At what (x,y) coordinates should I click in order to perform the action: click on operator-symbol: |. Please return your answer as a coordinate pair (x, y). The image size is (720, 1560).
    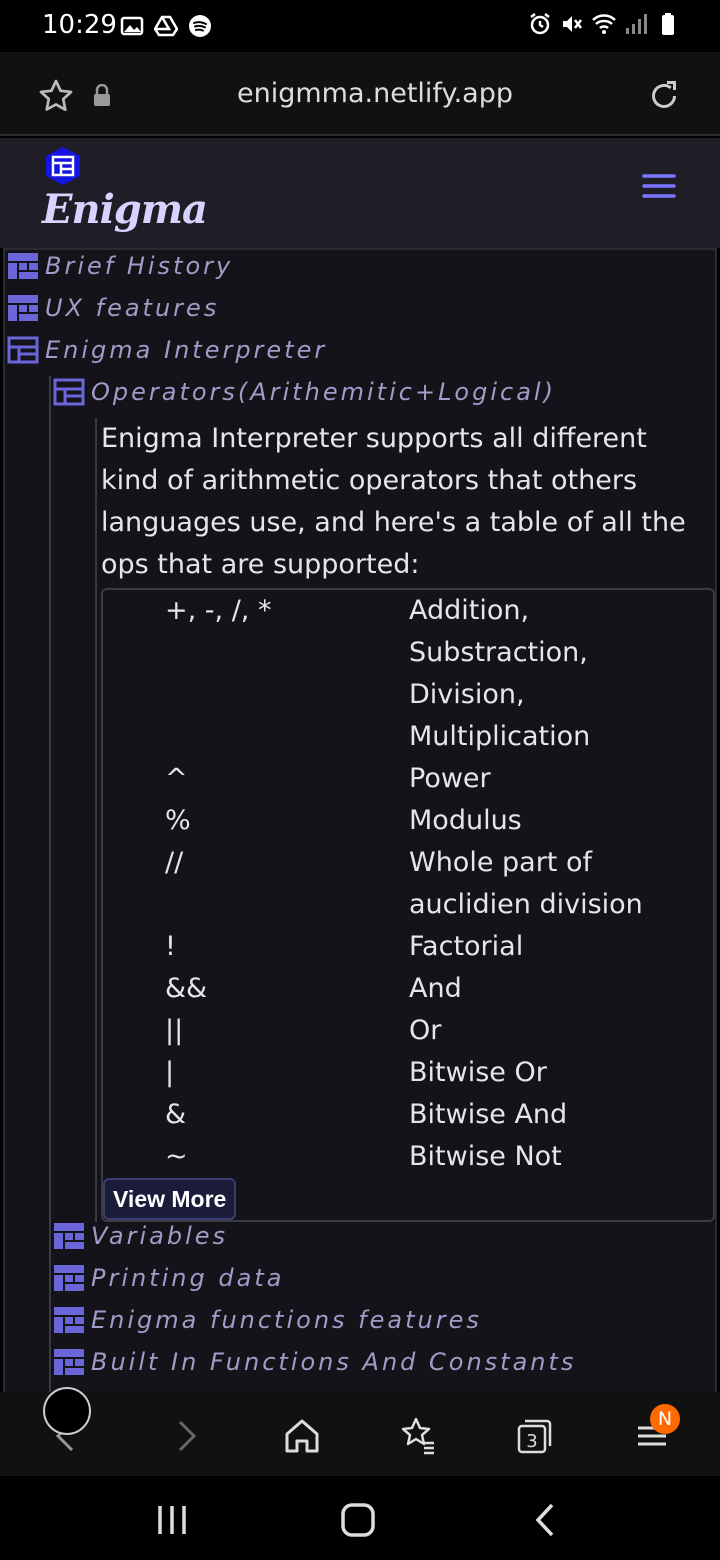
    Looking at the image, I should click on (170, 1072).